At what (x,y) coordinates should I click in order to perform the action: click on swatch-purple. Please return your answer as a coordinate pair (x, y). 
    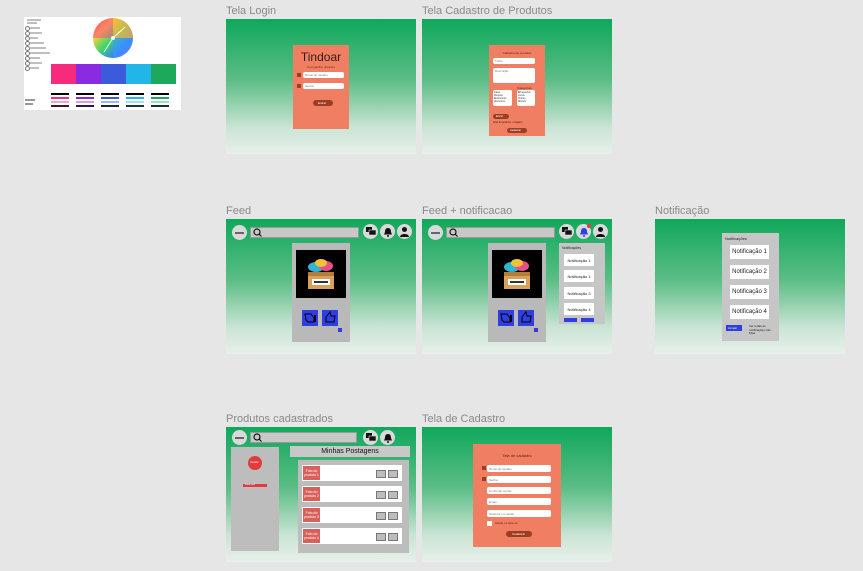
    Looking at the image, I should click on (88, 74).